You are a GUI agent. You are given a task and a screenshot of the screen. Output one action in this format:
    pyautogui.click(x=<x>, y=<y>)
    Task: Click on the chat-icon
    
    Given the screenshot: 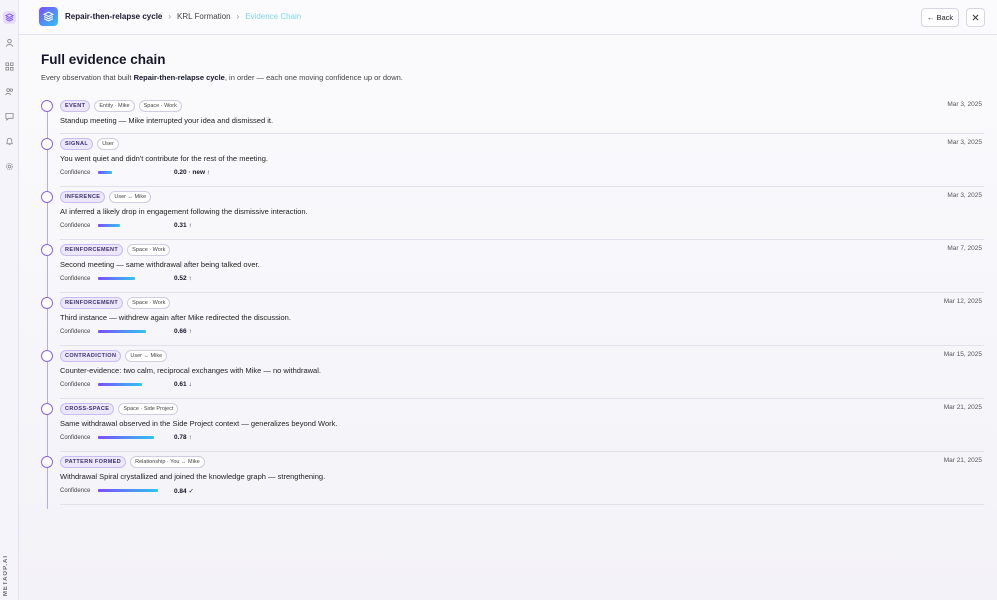 What is the action you would take?
    pyautogui.click(x=9, y=116)
    